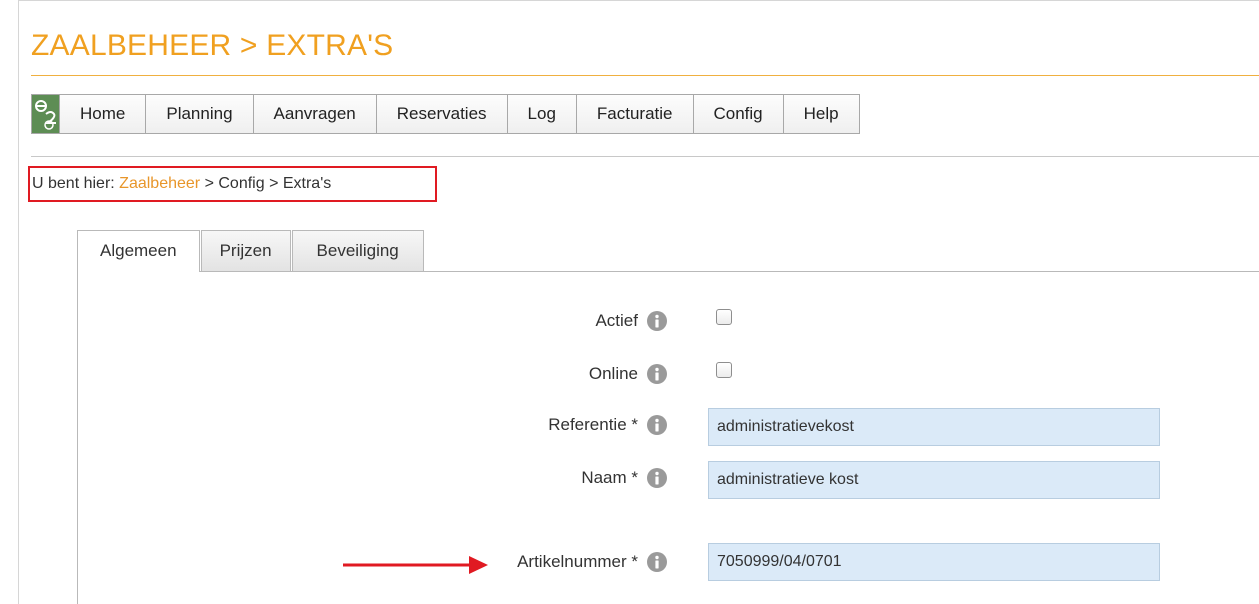 This screenshot has height=604, width=1259. What do you see at coordinates (645, 75) in the screenshot?
I see `title-divider` at bounding box center [645, 75].